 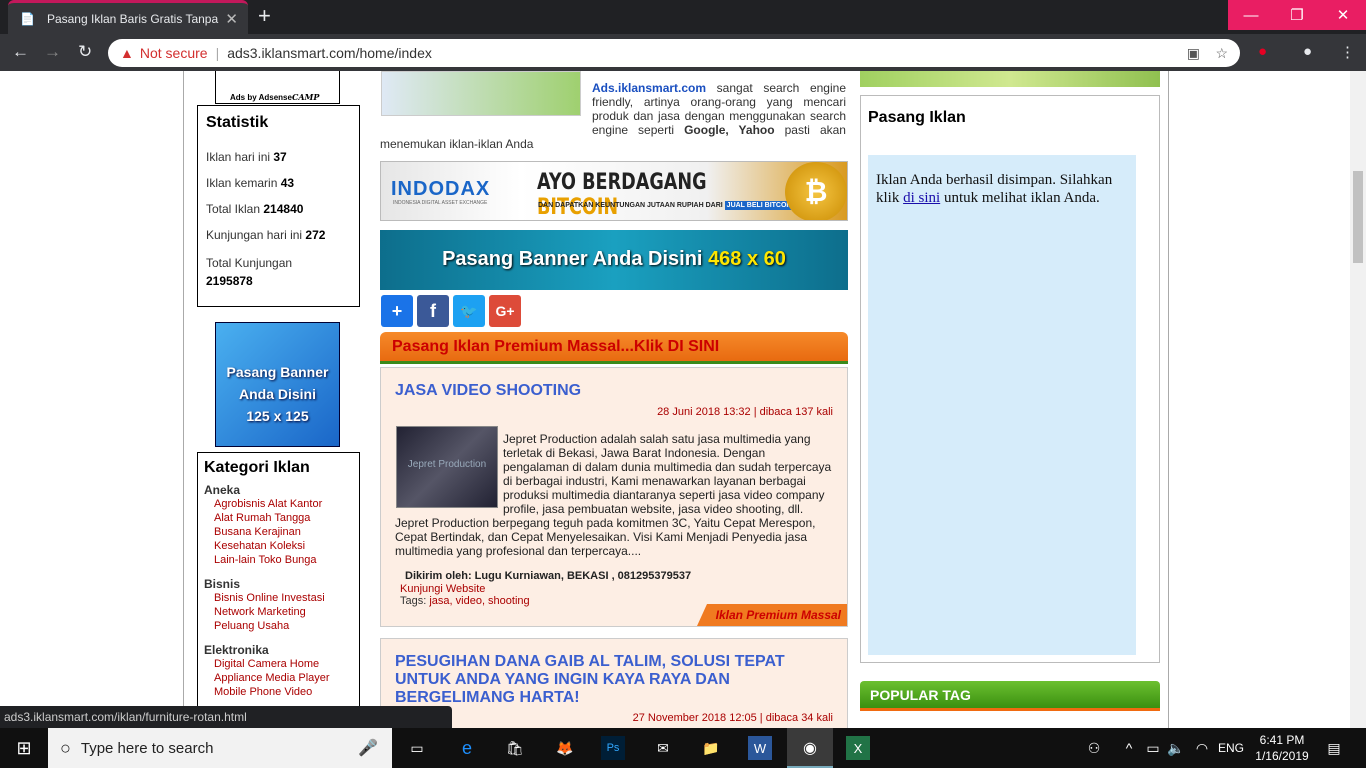 What do you see at coordinates (467, 748) in the screenshot?
I see `edge-icon: e` at bounding box center [467, 748].